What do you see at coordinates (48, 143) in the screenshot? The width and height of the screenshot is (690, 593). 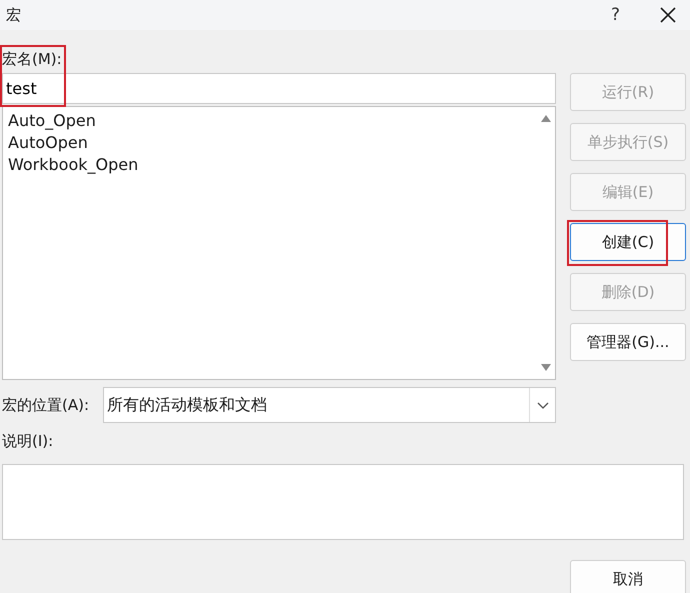 I see `macro-list-item: AutoOpen` at bounding box center [48, 143].